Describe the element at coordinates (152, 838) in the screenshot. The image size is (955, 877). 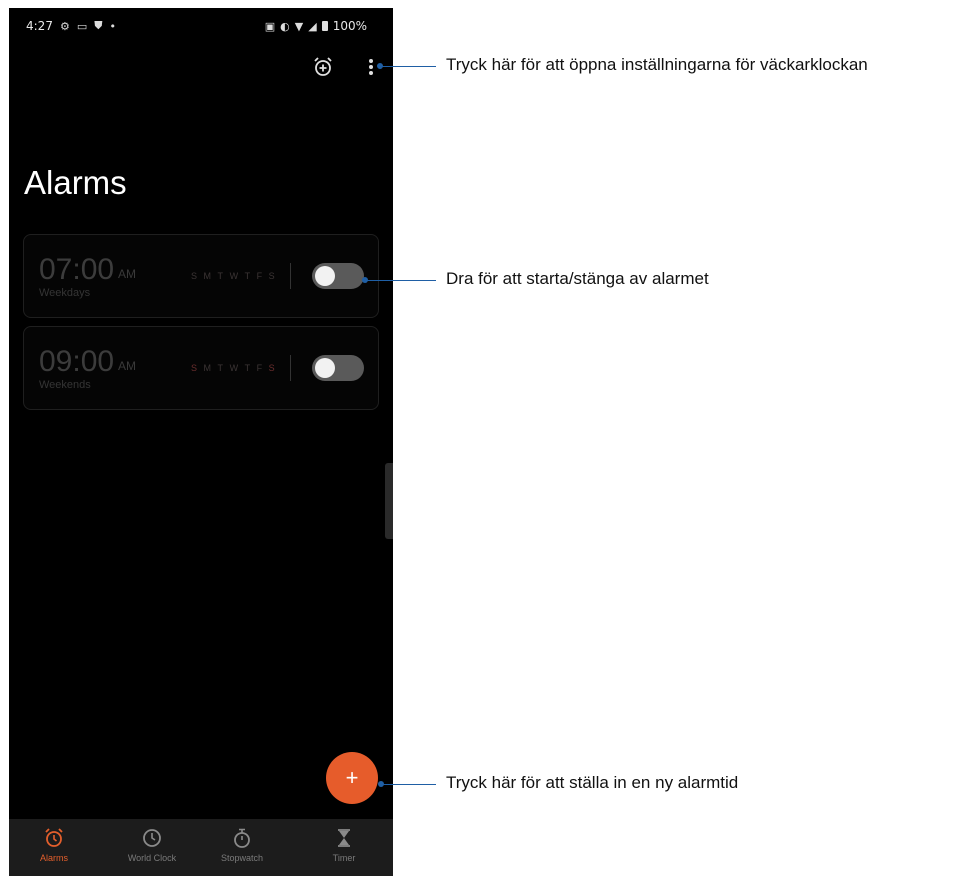
I see `clock-icon` at that location.